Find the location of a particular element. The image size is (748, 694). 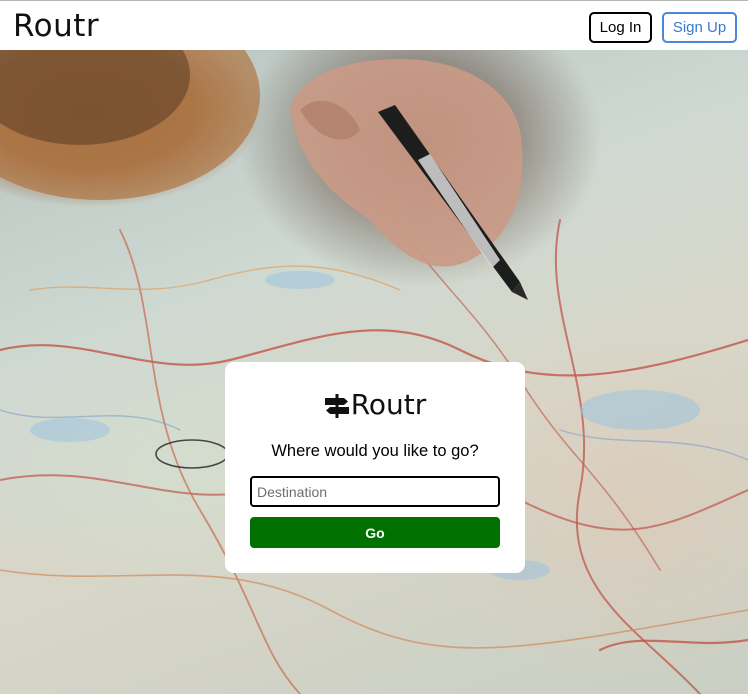

destination-prompt: Where would you like to go? is located at coordinates (375, 451).